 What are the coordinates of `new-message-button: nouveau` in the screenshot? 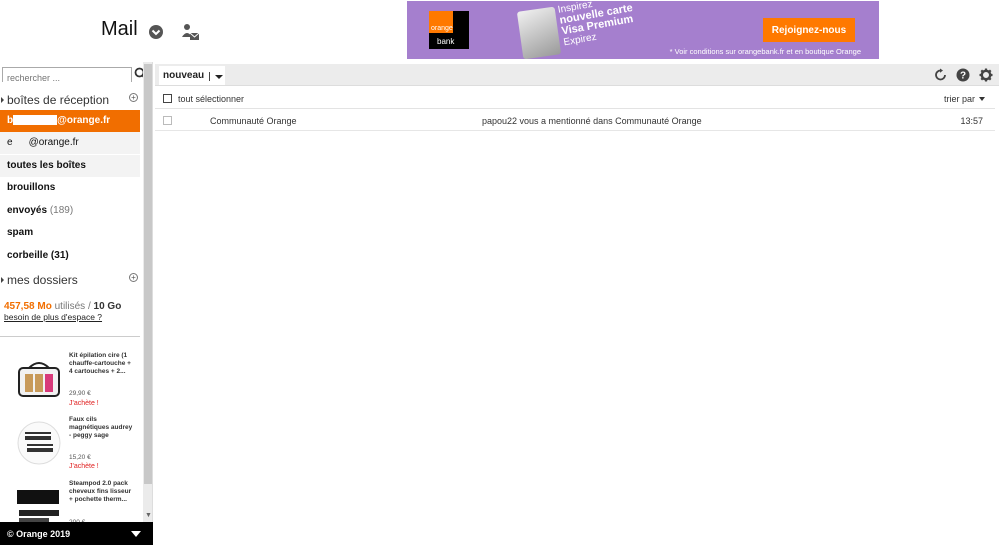 It's located at (192, 75).